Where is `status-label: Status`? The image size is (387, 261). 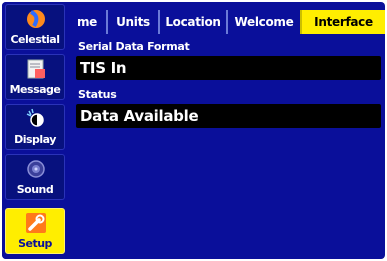 status-label: Status is located at coordinates (97, 94).